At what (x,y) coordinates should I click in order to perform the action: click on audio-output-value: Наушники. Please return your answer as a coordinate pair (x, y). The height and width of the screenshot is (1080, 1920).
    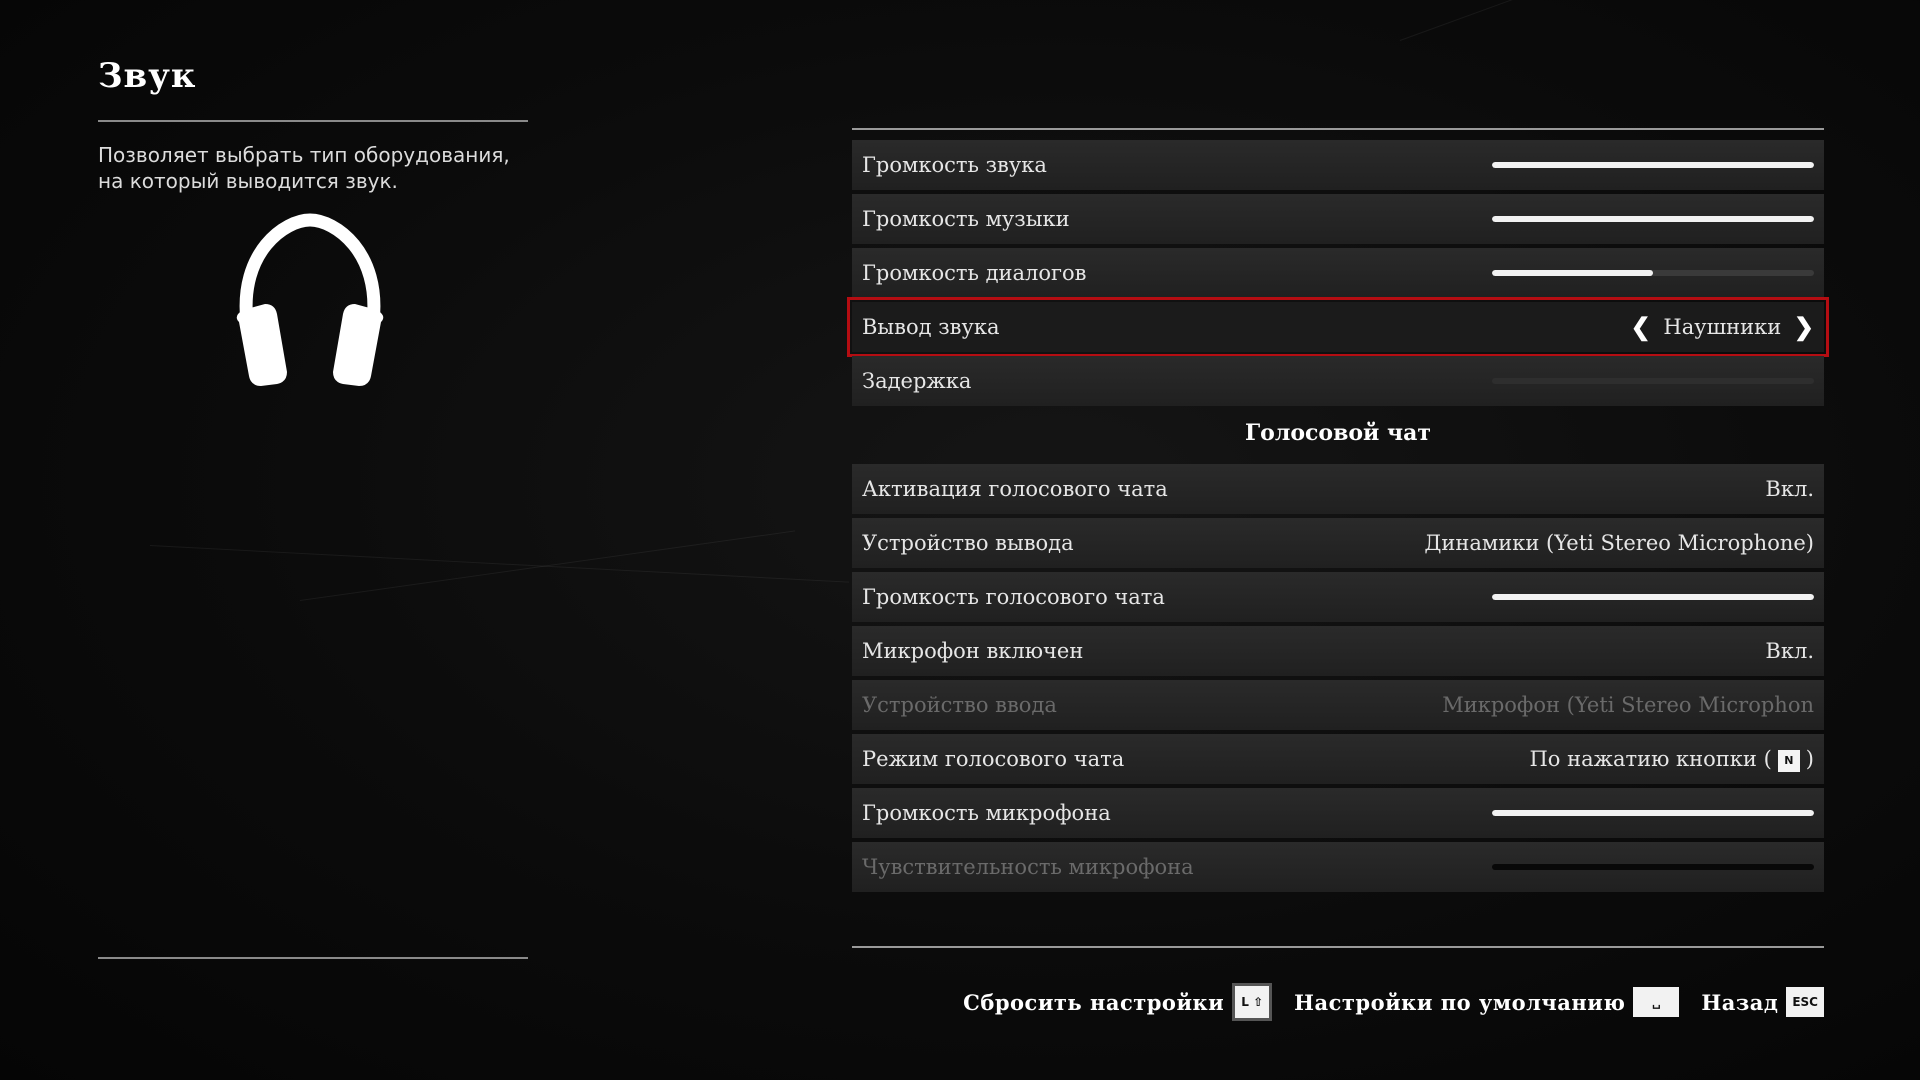
    Looking at the image, I should click on (1722, 327).